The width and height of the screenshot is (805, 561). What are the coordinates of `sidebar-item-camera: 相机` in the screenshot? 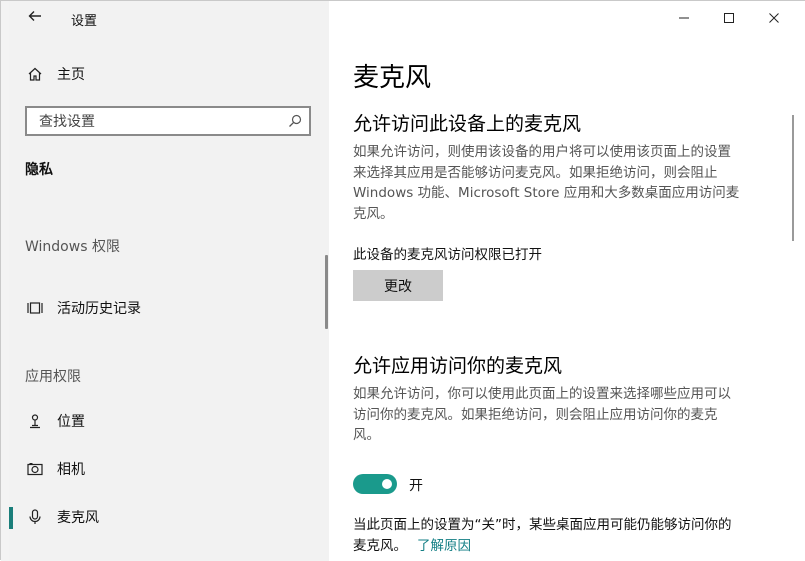 It's located at (169, 469).